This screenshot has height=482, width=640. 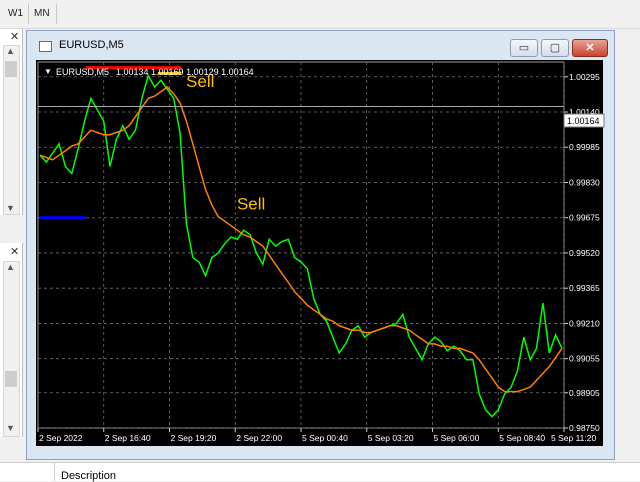 I want to click on chart-symbol: EURUSD,M5, so click(x=82, y=72).